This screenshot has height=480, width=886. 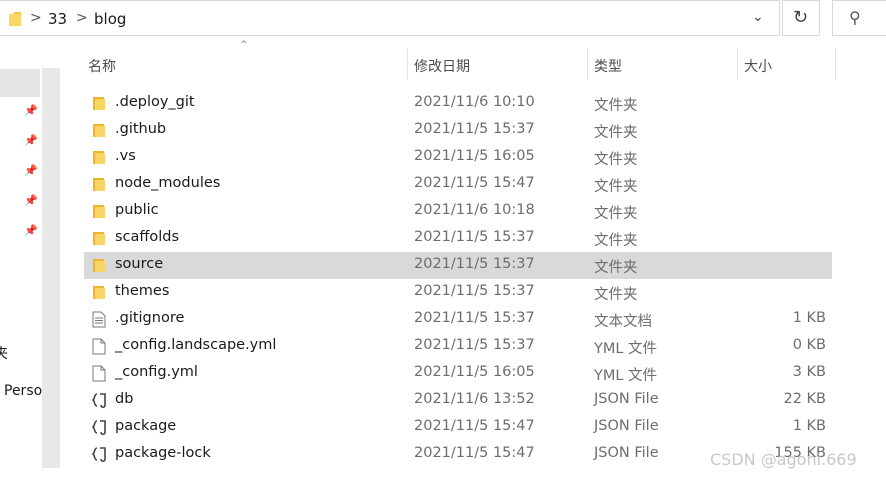 What do you see at coordinates (809, 372) in the screenshot?
I see `file-size: 3 KB` at bounding box center [809, 372].